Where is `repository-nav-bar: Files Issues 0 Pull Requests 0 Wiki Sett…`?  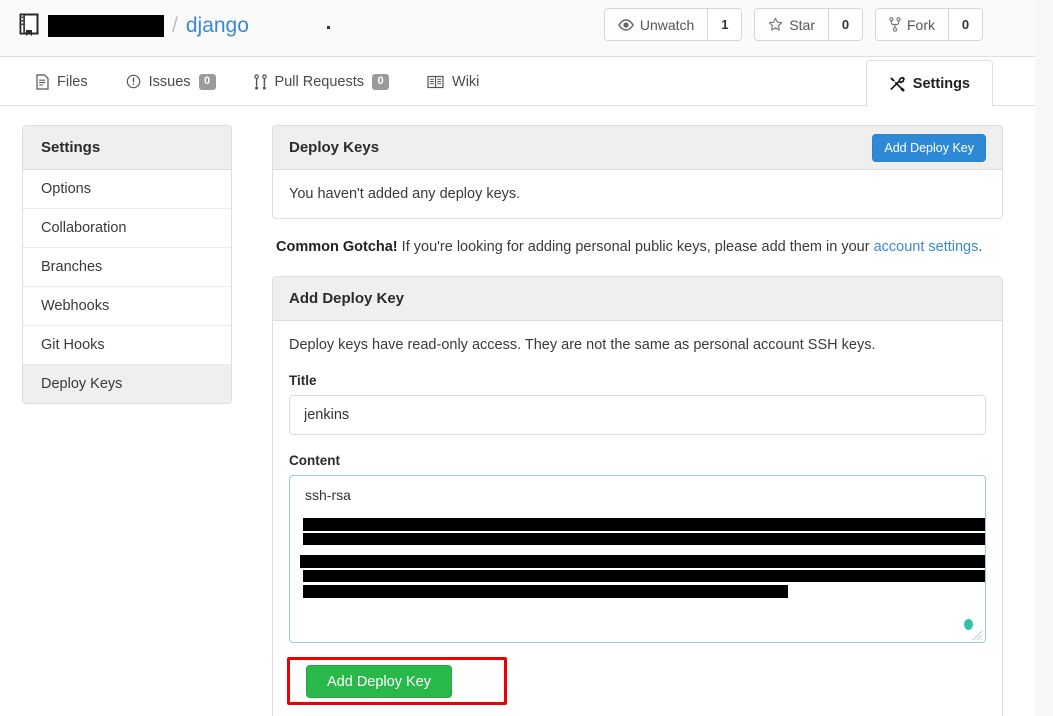 repository-nav-bar: Files Issues 0 Pull Requests 0 Wiki Sett… is located at coordinates (517, 82).